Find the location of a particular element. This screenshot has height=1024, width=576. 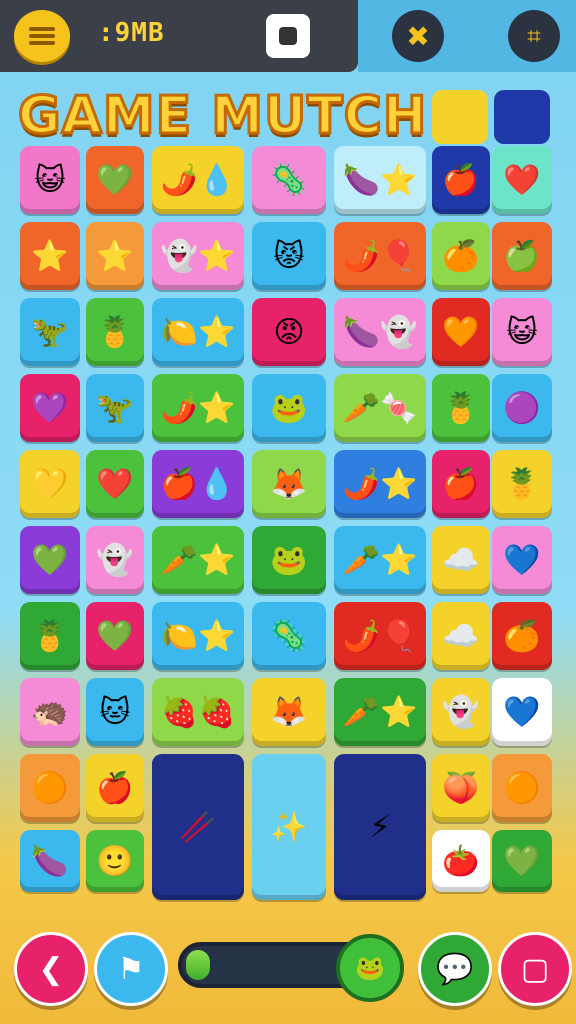

game-title: GAME MUTCH is located at coordinates (222, 116).